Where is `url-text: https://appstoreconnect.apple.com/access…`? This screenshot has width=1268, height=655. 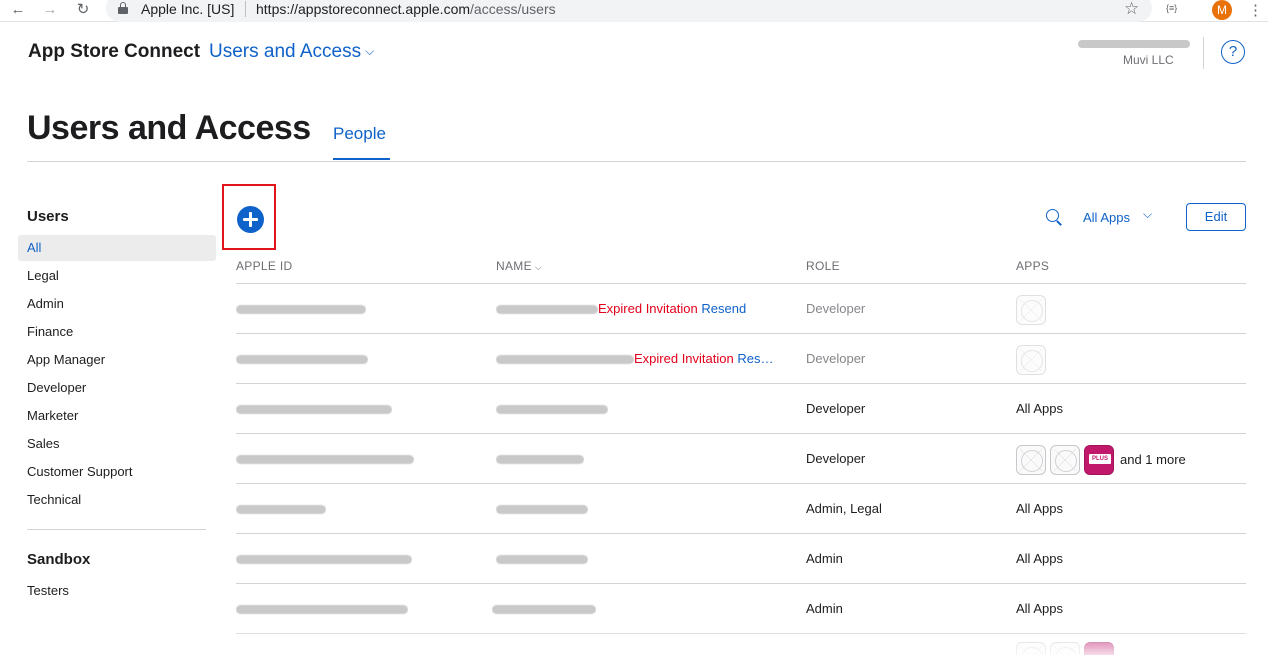 url-text: https://appstoreconnect.apple.com/access… is located at coordinates (406, 9).